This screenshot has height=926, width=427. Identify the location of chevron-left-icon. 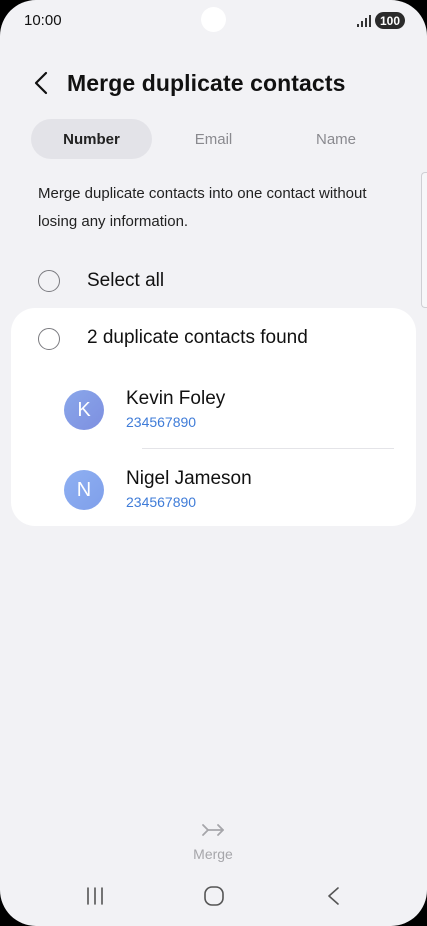
(41, 83).